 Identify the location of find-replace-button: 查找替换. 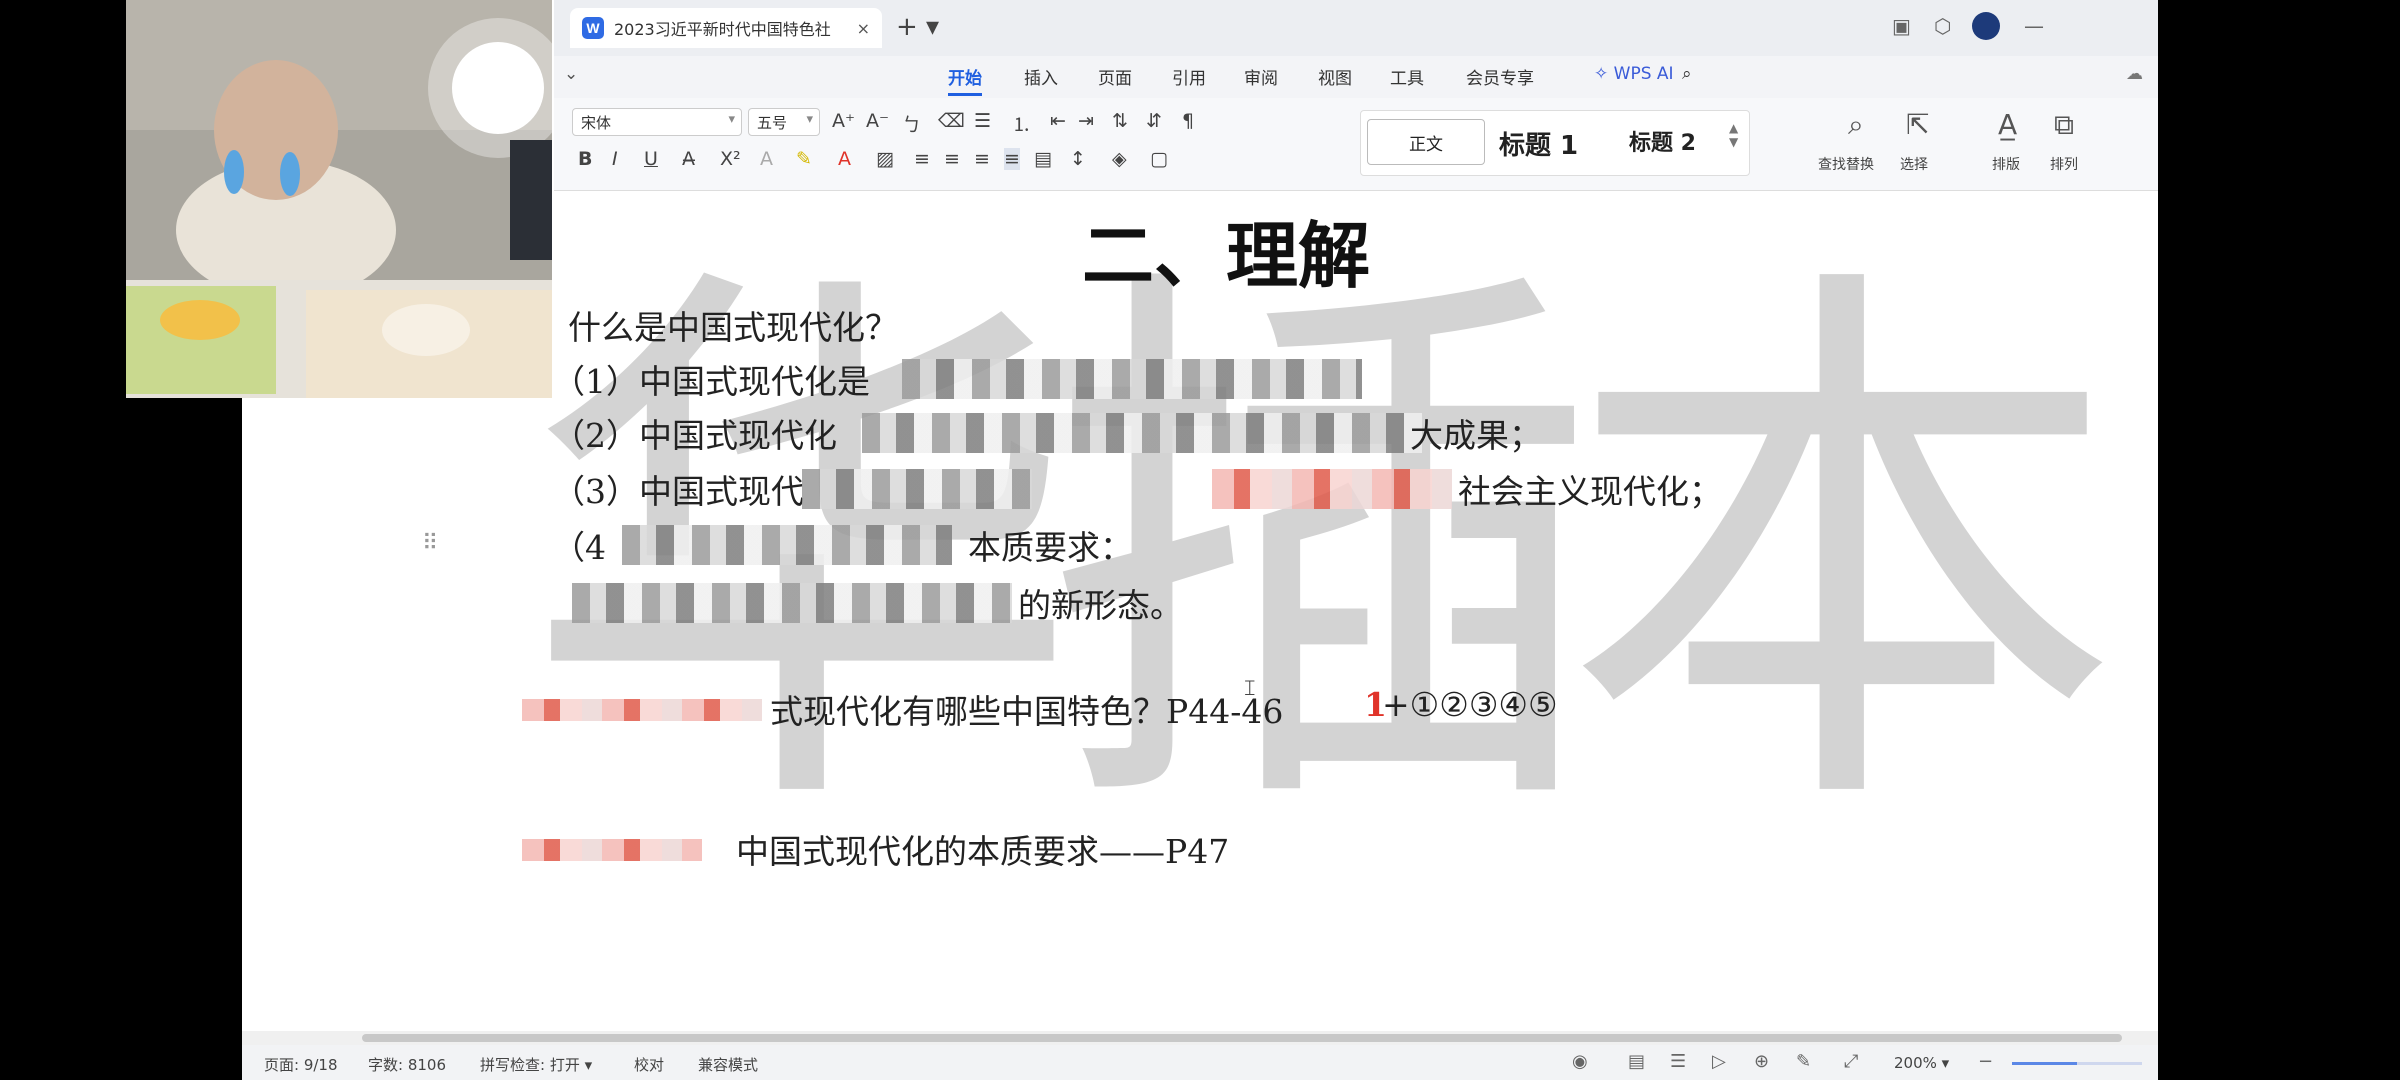
(1846, 164).